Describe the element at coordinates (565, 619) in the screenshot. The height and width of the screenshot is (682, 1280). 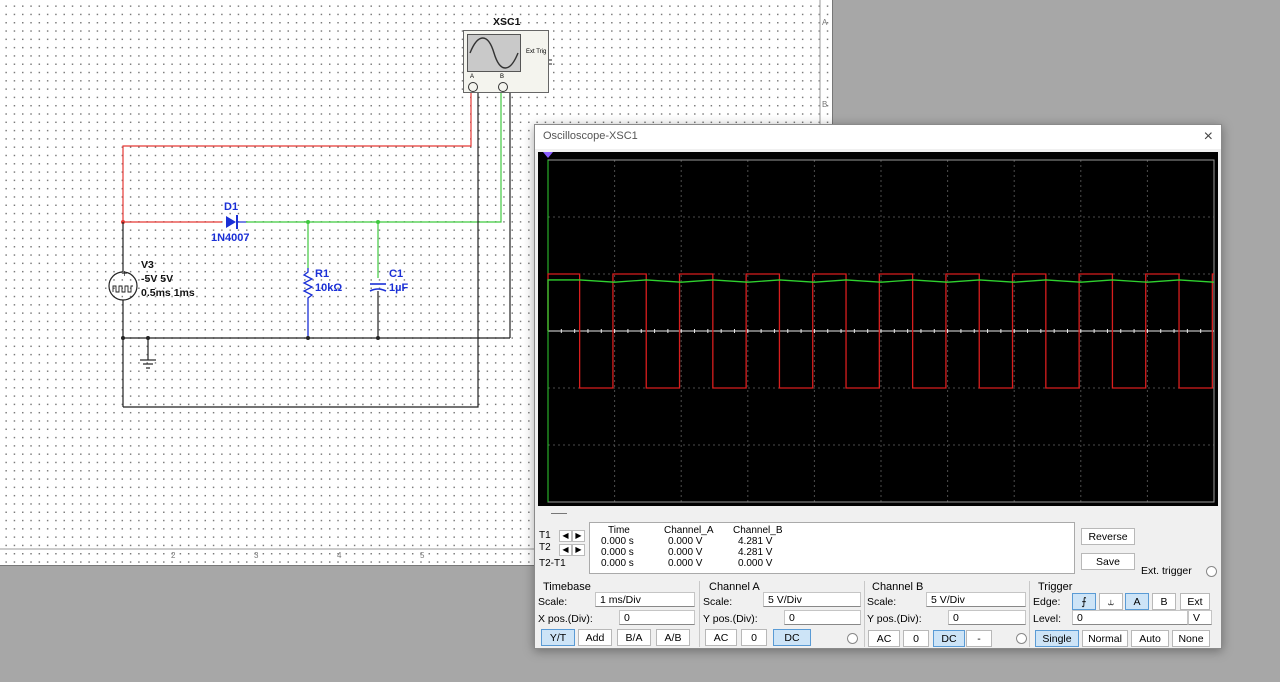
I see `x-position-label: X pos.(Div):` at that location.